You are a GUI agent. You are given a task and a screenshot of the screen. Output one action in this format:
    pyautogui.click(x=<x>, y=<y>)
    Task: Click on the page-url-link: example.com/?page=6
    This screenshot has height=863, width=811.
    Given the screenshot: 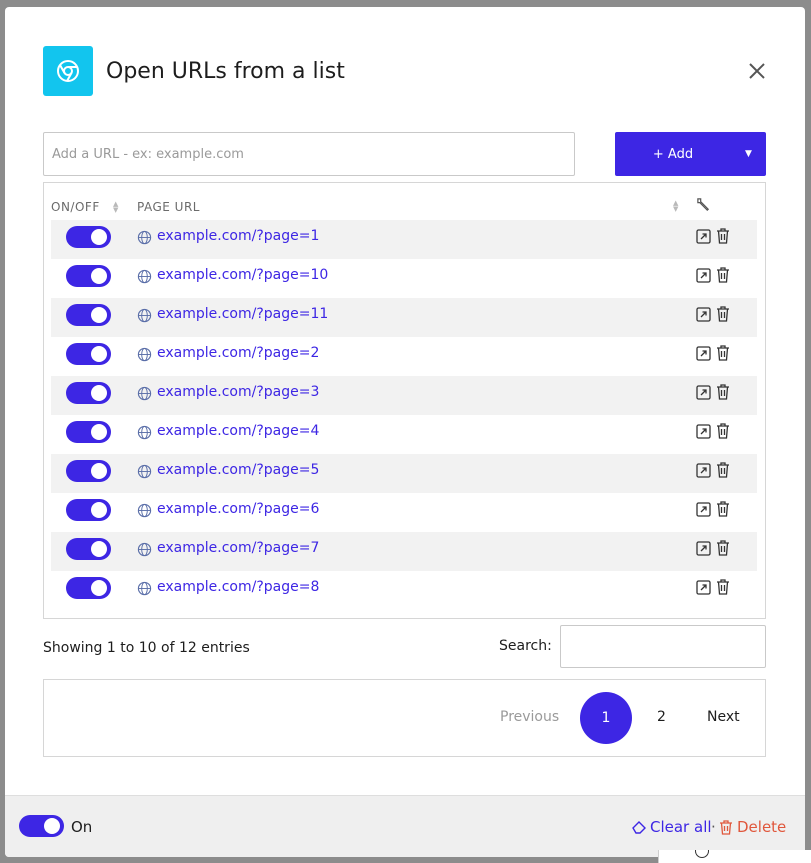 What is the action you would take?
    pyautogui.click(x=238, y=509)
    